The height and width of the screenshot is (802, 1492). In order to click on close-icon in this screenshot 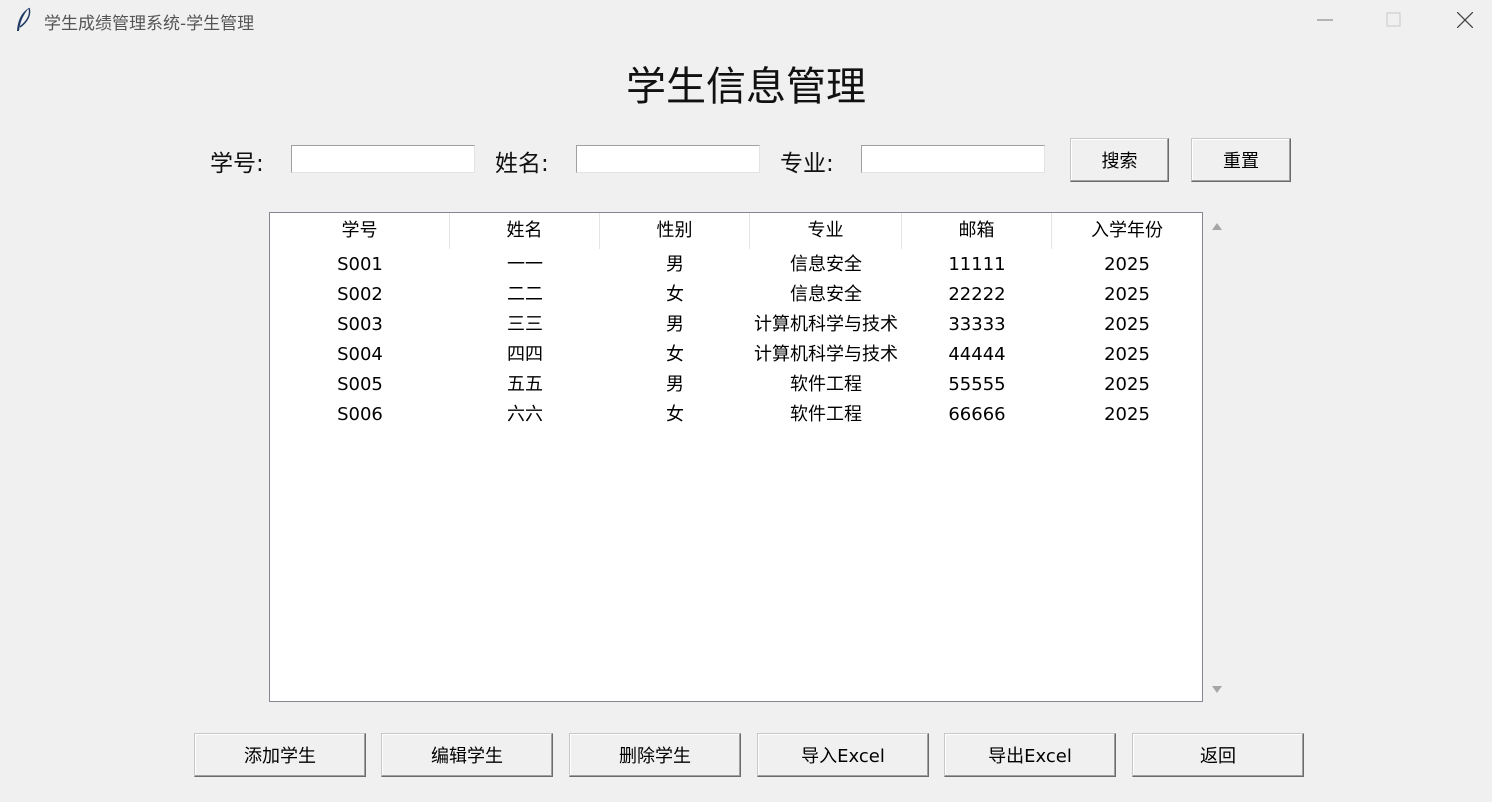, I will do `click(1465, 20)`.